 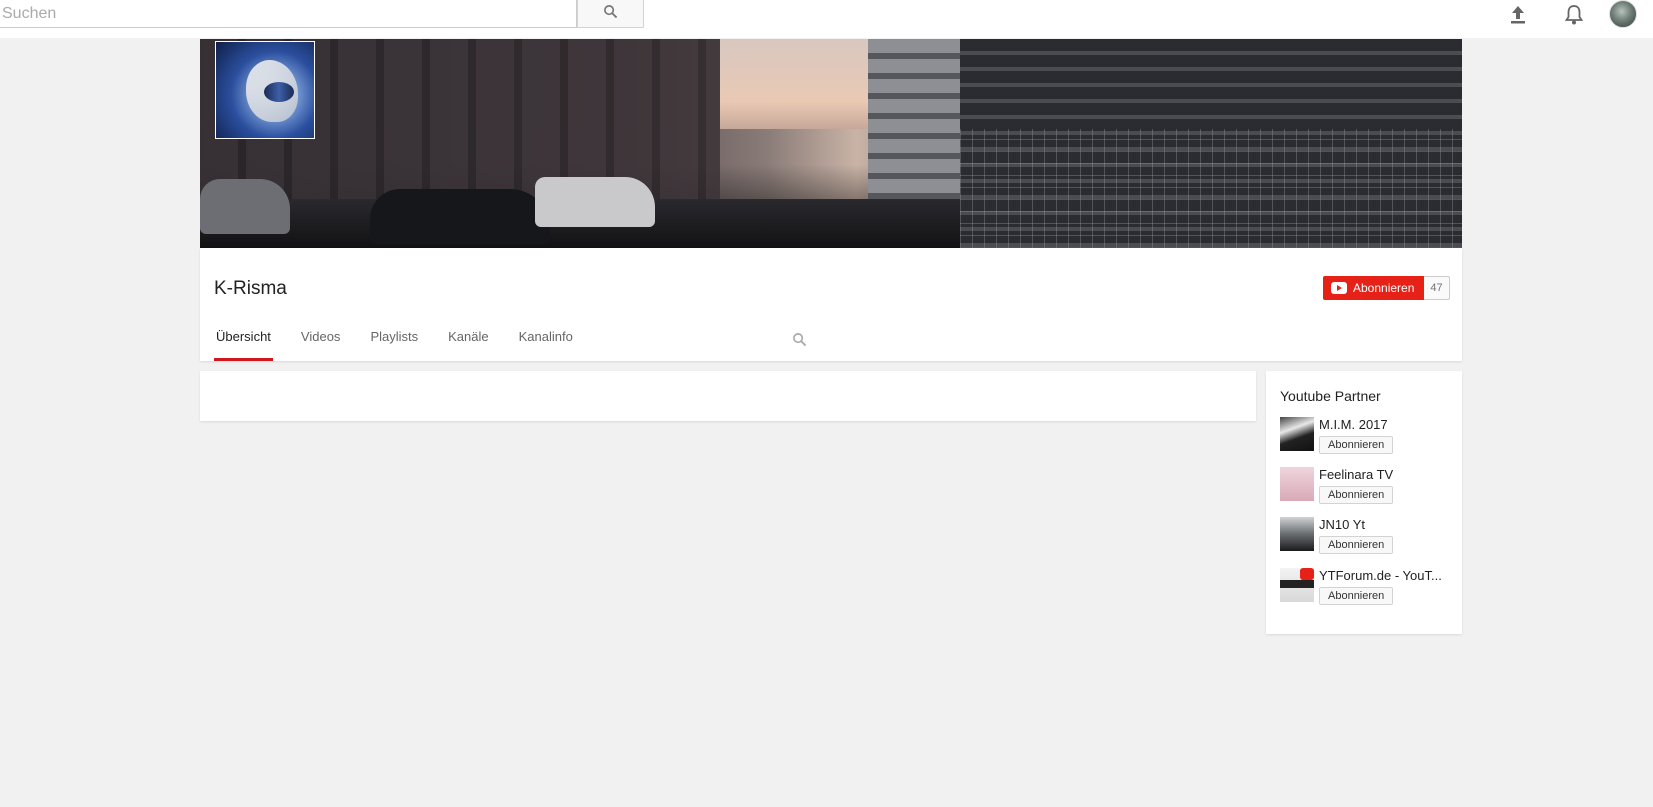 I want to click on search-button, so click(x=610, y=14).